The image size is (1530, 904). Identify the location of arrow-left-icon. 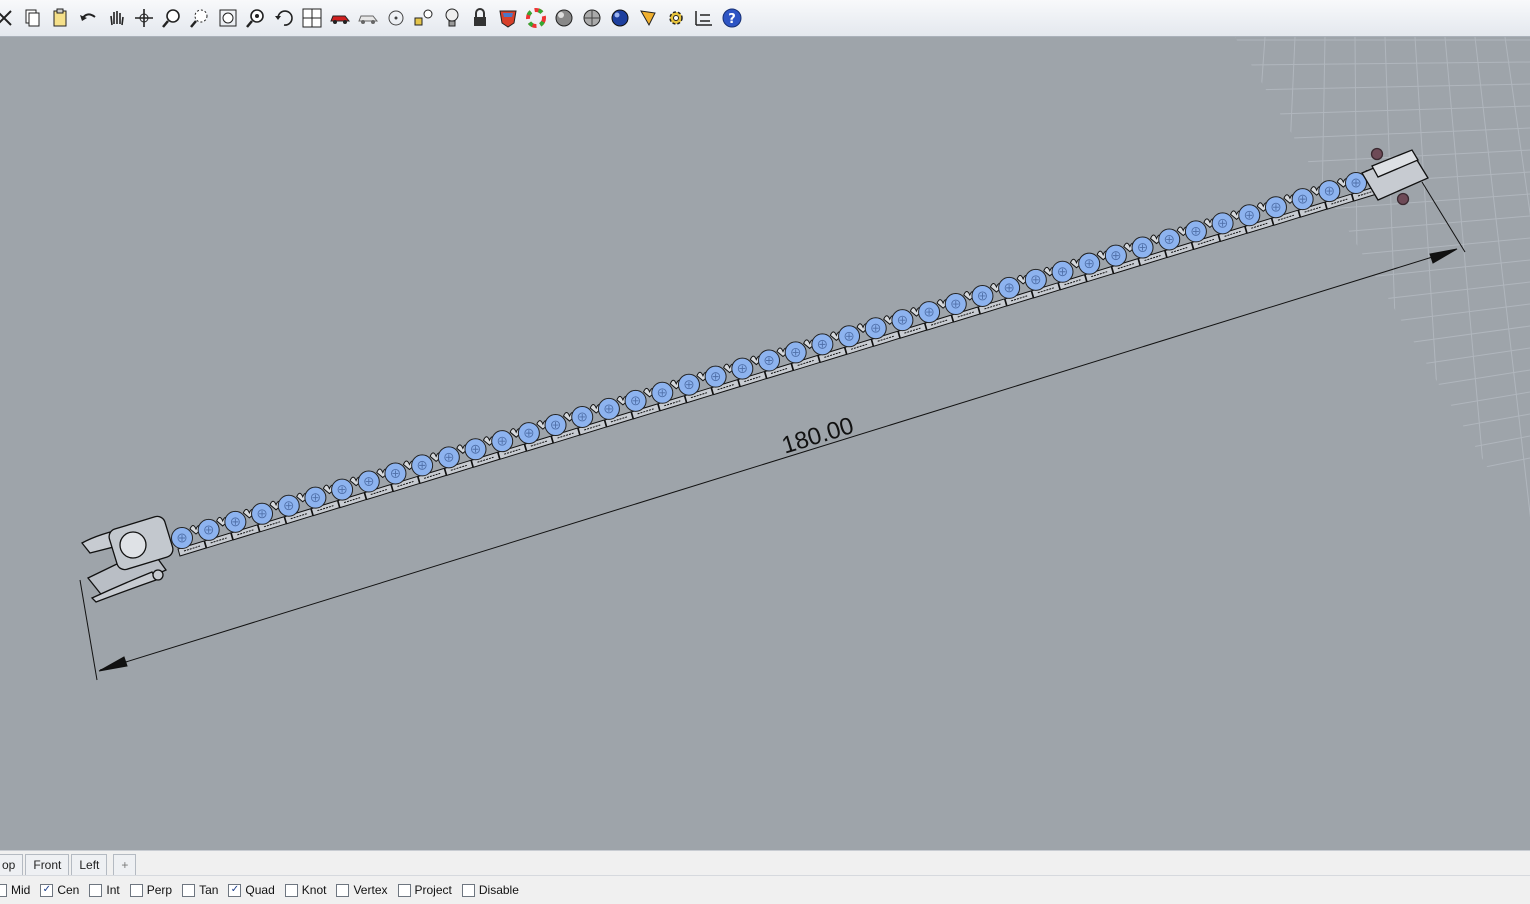
(113, 664).